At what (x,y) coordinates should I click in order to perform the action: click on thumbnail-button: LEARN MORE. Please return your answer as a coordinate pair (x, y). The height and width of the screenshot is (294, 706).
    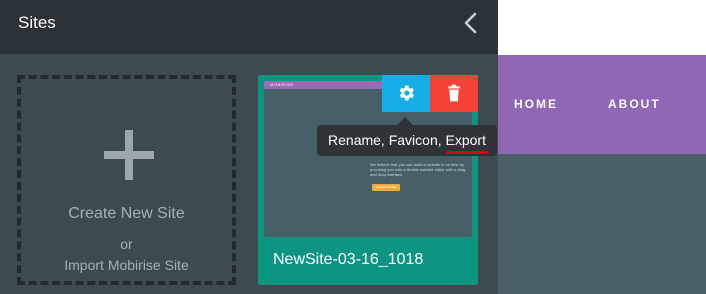
    Looking at the image, I should click on (386, 187).